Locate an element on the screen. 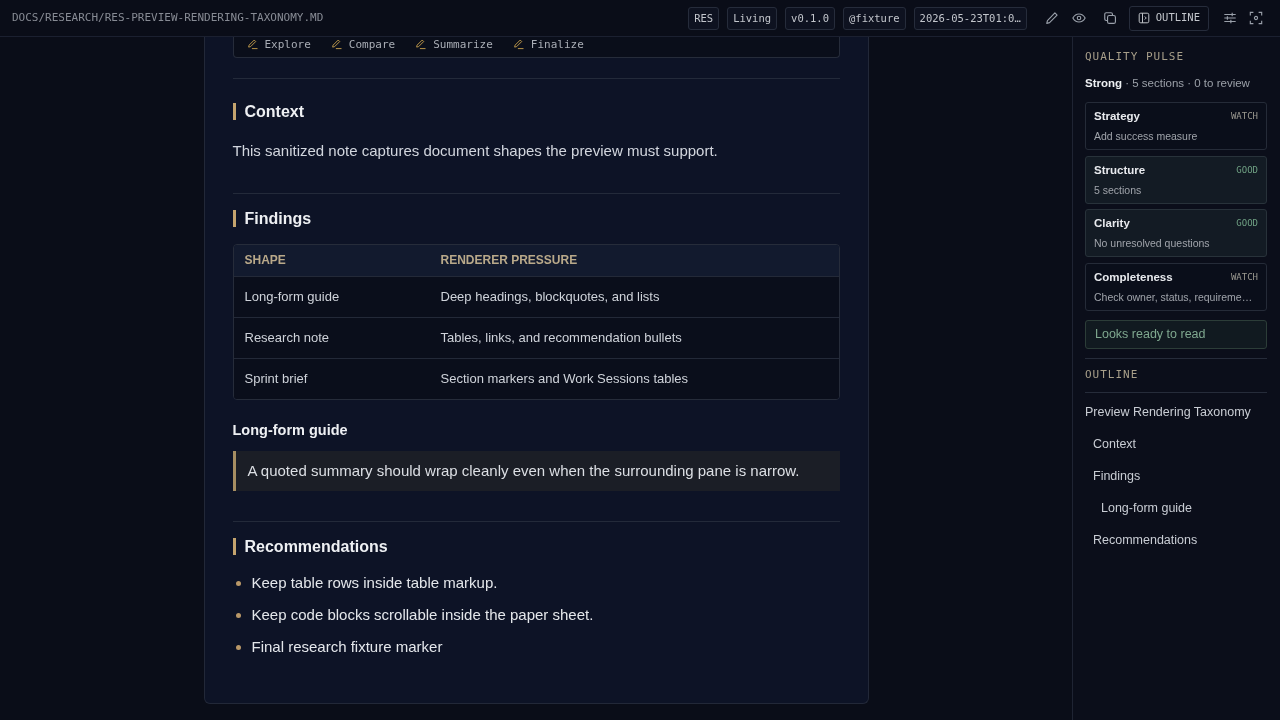 This screenshot has width=1280, height=720. card-title: Structure is located at coordinates (1120, 170).